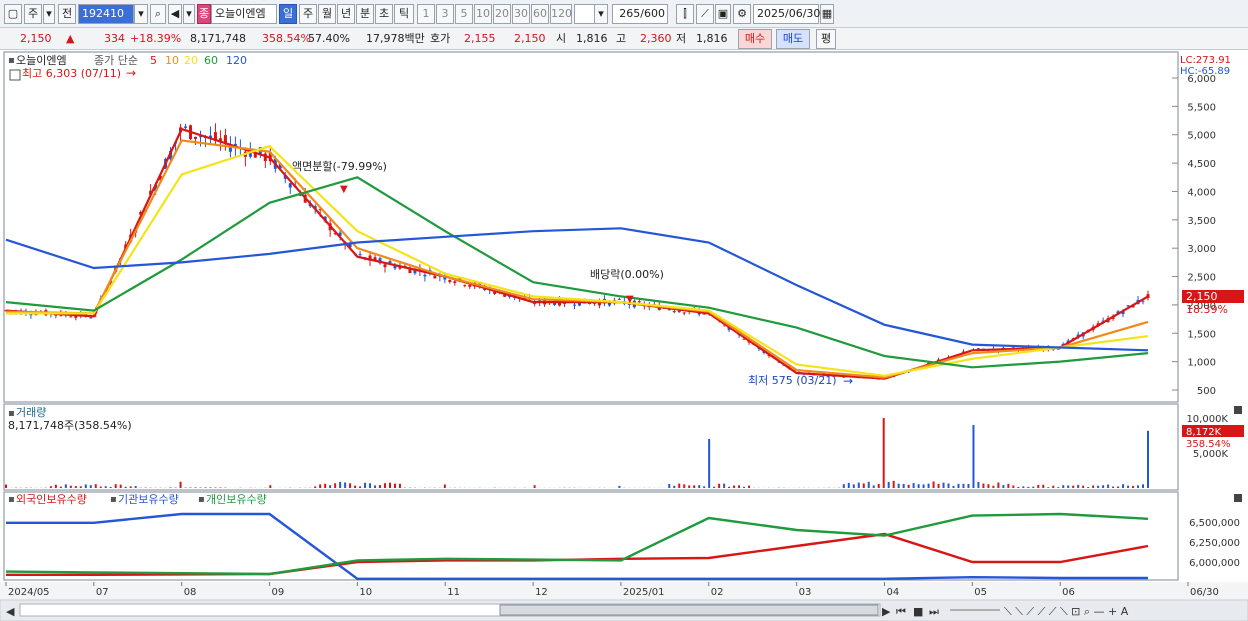 The width and height of the screenshot is (1248, 621). Describe the element at coordinates (41, 60) in the screenshot. I see `legend-stock-name: 오늘이엔엠` at that location.